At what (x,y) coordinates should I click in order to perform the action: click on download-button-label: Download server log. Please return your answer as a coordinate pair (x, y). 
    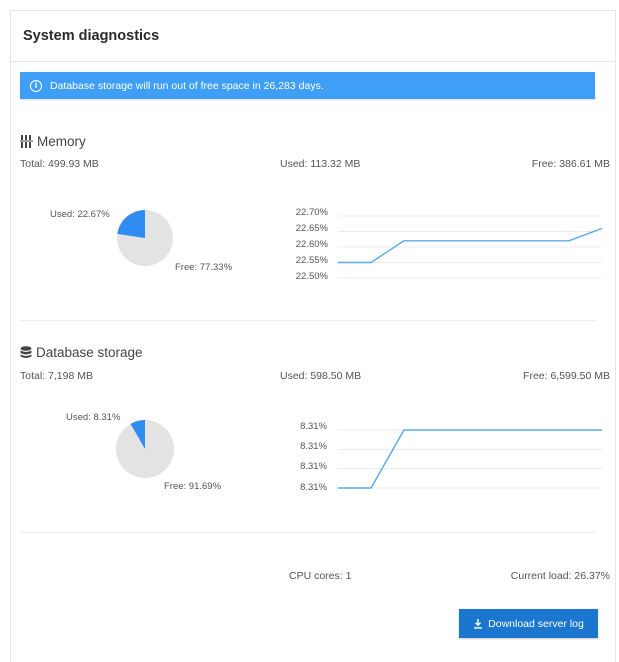
    Looking at the image, I should click on (536, 623).